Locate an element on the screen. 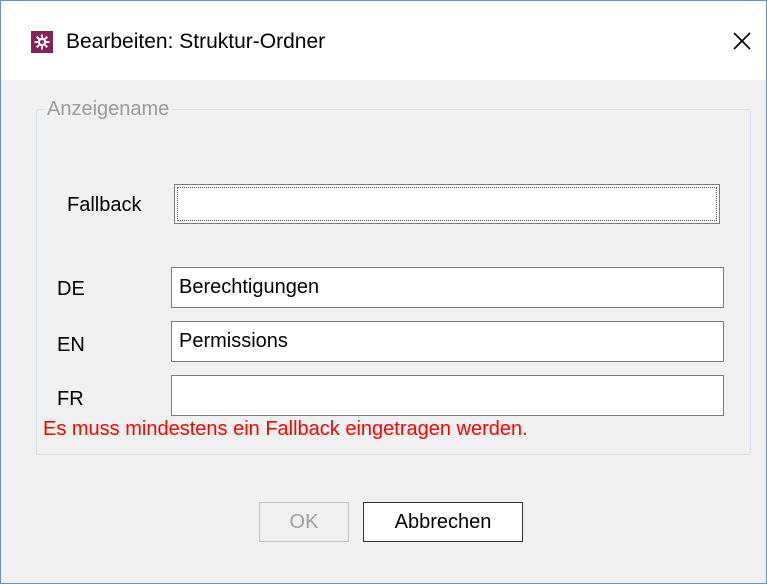 The width and height of the screenshot is (767, 584). fr-label: FR is located at coordinates (70, 399).